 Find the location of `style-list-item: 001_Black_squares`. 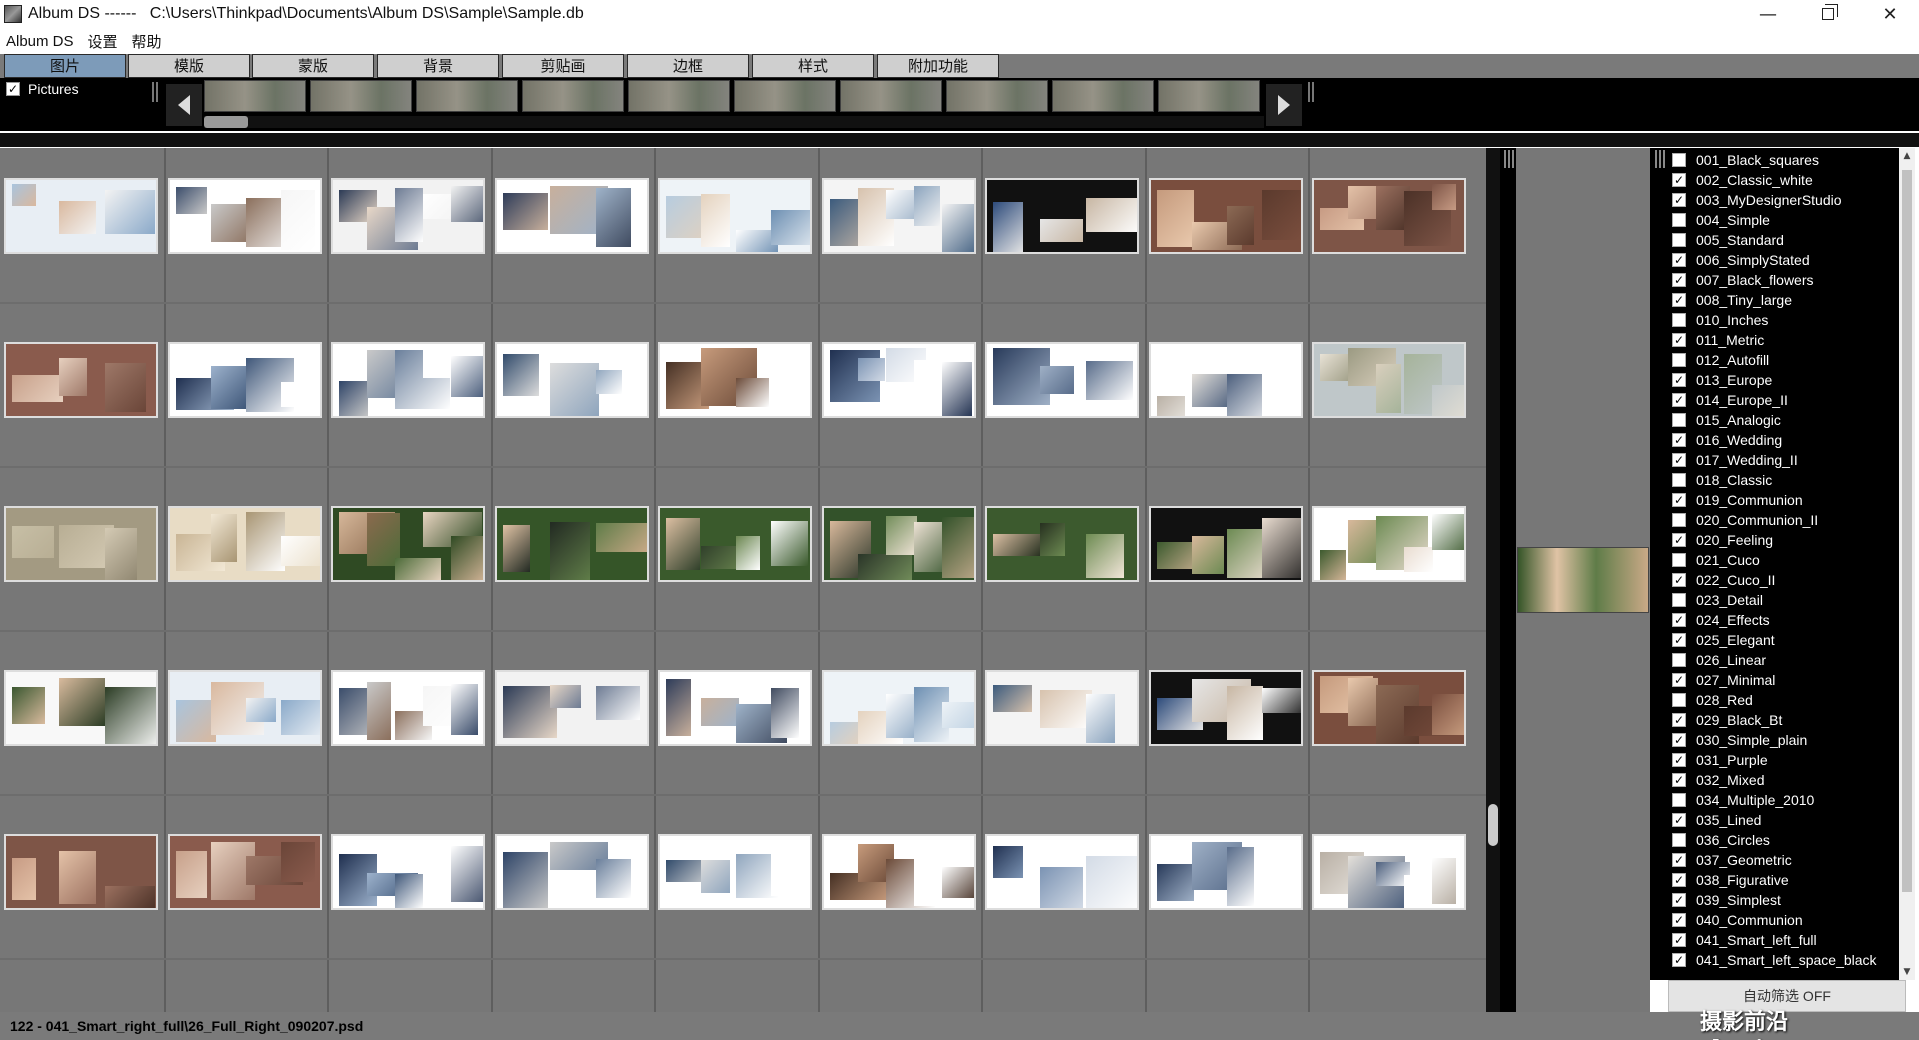

style-list-item: 001_Black_squares is located at coordinates (1745, 160).